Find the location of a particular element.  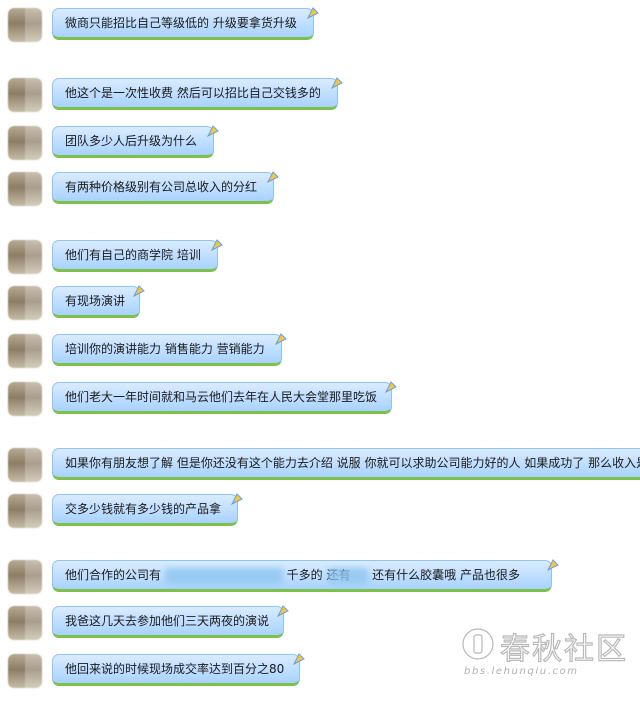

message-row: 培训你的演讲能力 销售能力 营销能力 is located at coordinates (320, 354).